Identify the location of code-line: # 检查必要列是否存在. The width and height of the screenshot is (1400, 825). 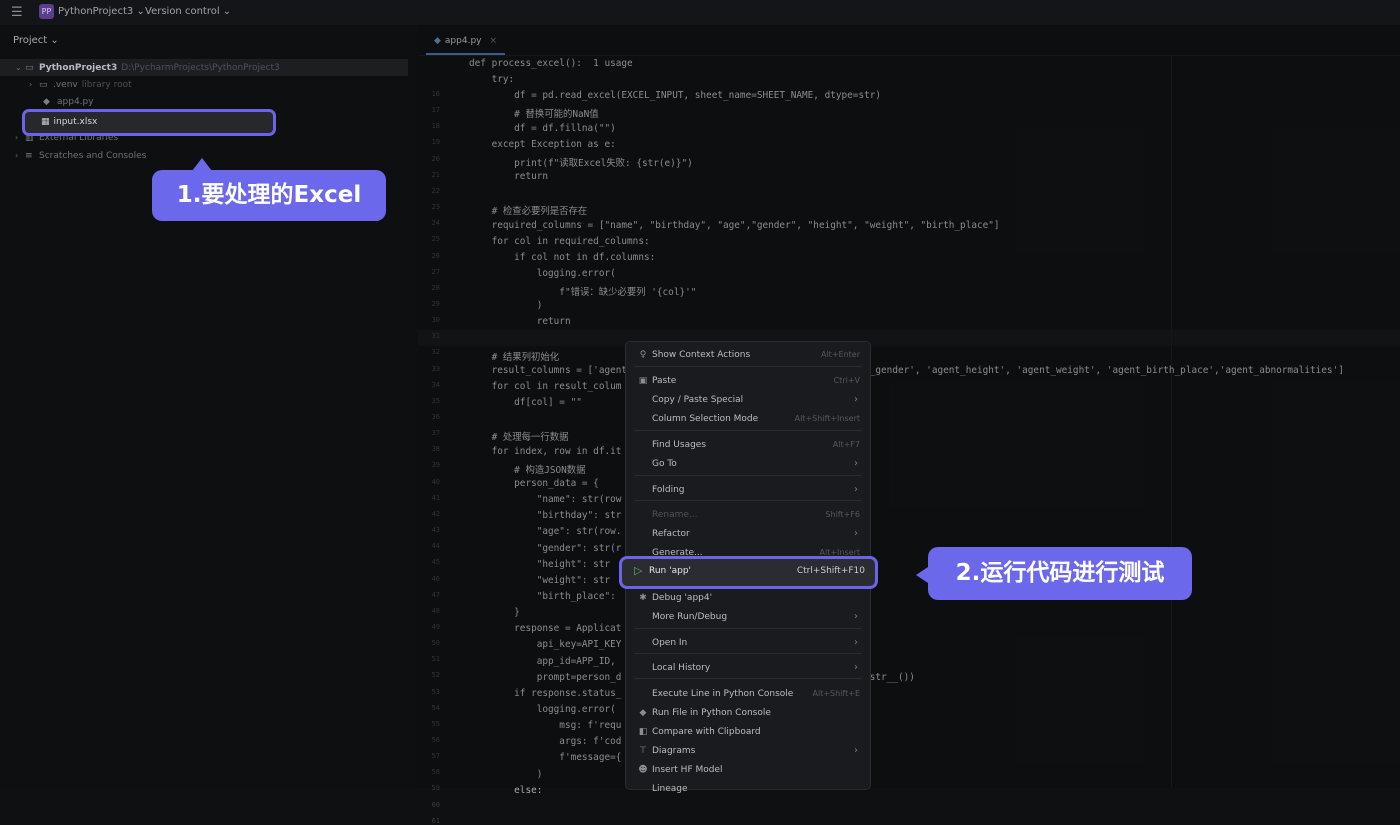
(528, 210).